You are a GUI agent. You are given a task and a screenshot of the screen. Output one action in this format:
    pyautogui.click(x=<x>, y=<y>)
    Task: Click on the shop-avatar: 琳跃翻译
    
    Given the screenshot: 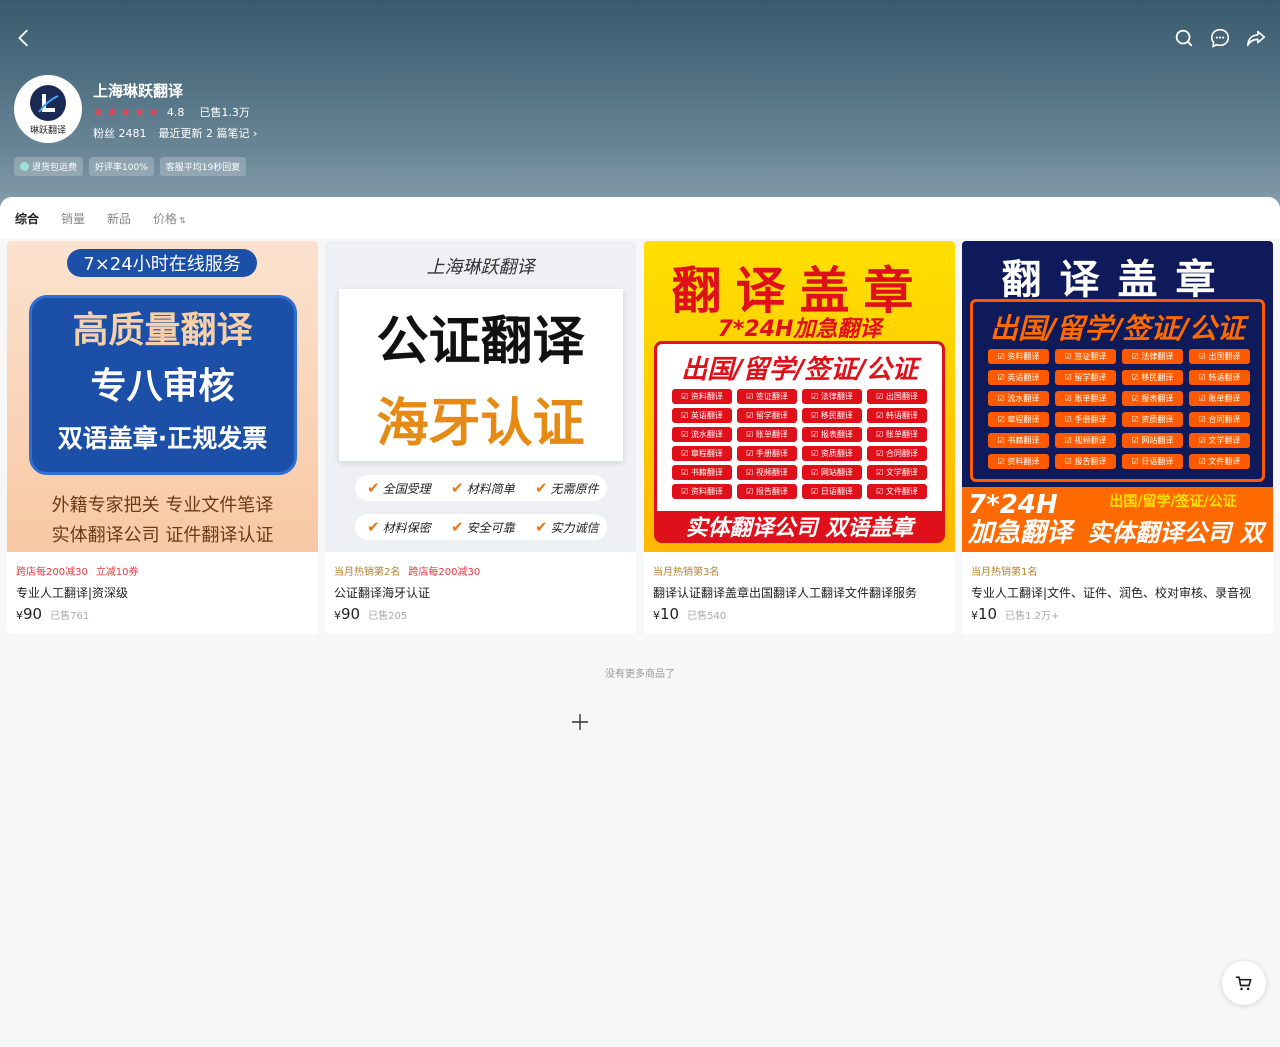 What is the action you would take?
    pyautogui.click(x=48, y=109)
    